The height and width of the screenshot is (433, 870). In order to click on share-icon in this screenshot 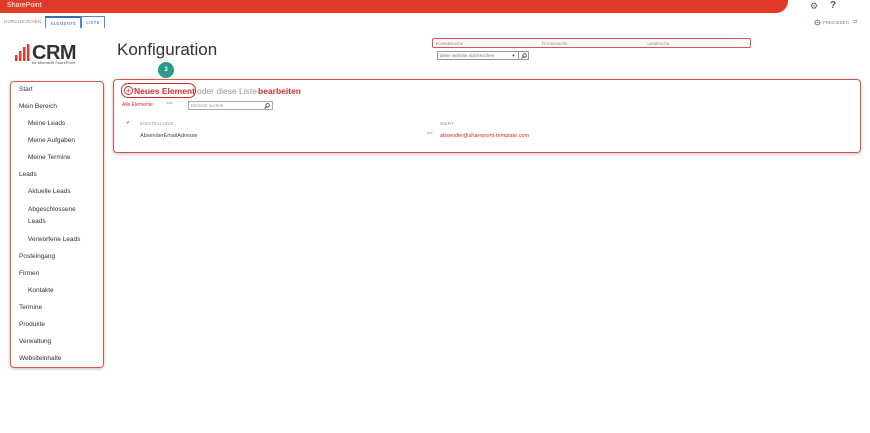, I will do `click(817, 22)`.